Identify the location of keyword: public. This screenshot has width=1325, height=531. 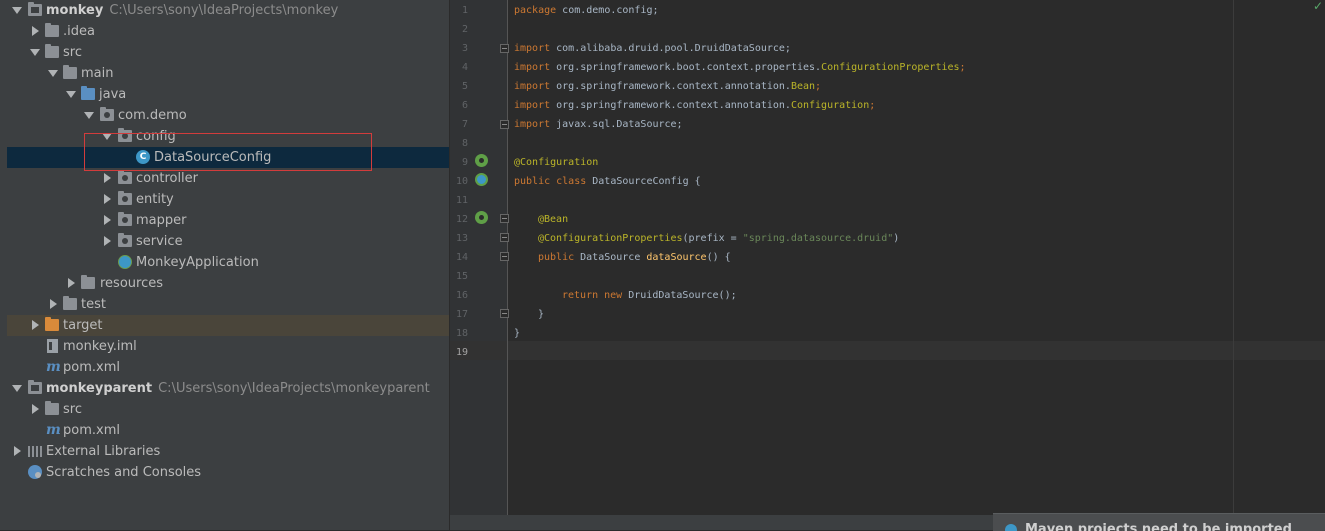
(556, 257).